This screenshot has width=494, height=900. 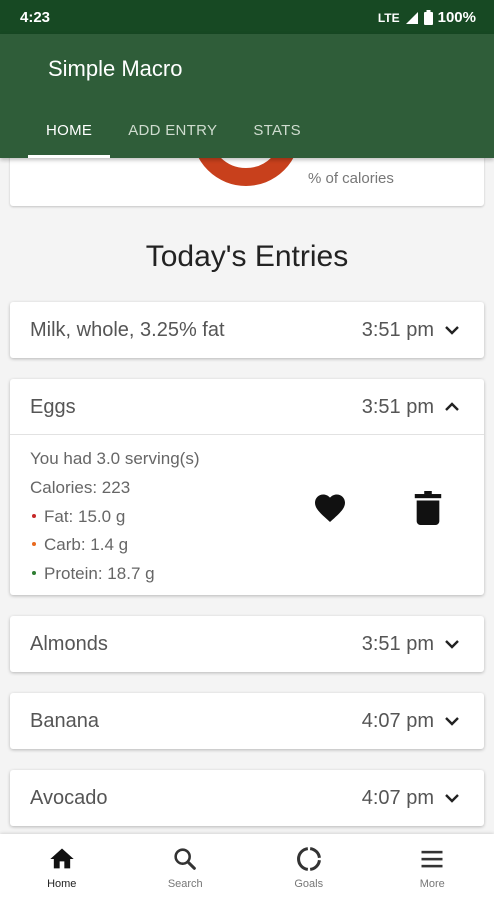 I want to click on tab-add-entry: ADD ENTRY, so click(x=172, y=139).